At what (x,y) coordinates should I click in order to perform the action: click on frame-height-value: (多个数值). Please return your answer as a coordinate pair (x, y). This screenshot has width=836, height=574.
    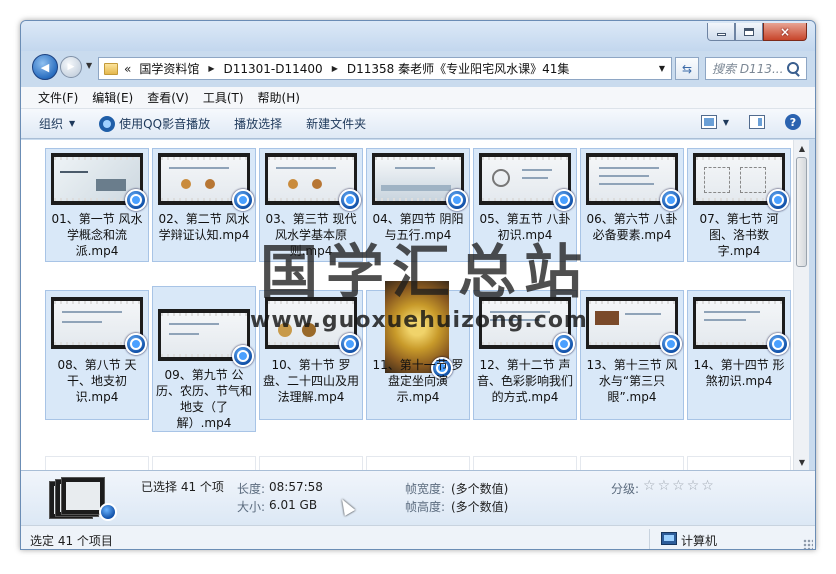
    Looking at the image, I should click on (480, 507).